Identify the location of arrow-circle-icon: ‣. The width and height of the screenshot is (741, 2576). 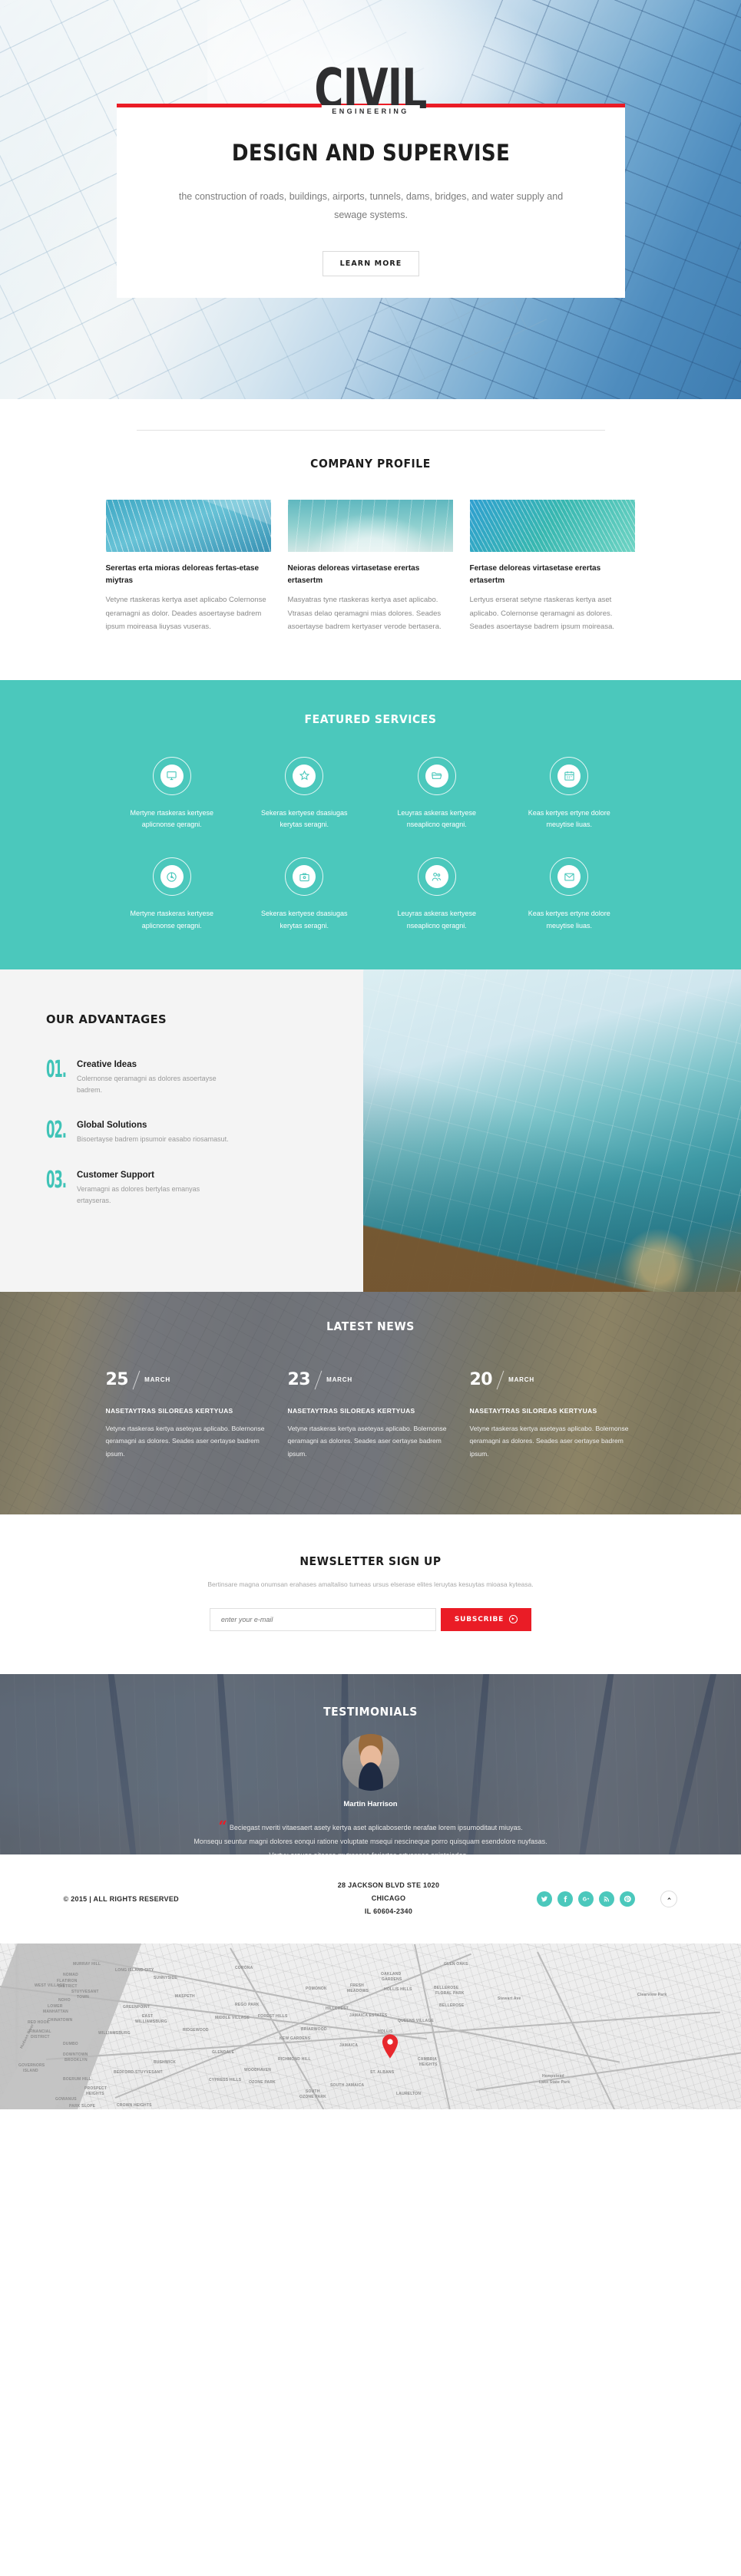
(513, 1620).